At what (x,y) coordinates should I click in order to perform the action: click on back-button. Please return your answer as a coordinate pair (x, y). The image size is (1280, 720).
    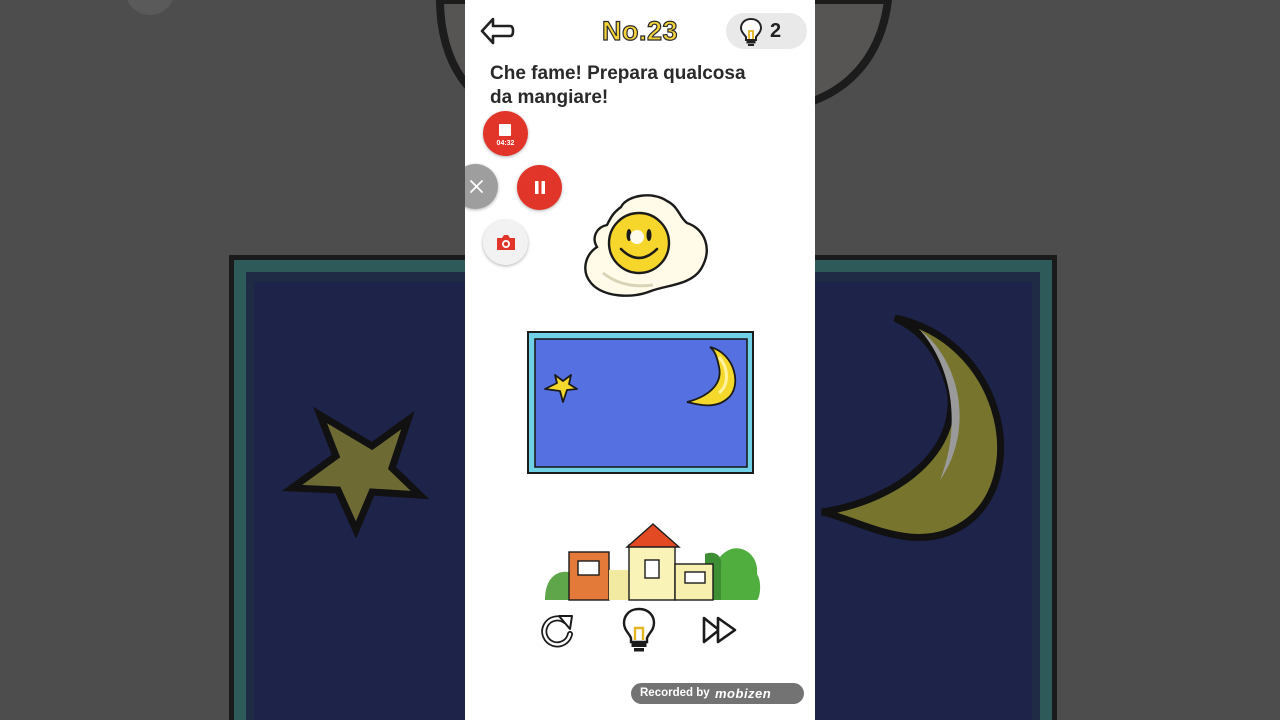
    Looking at the image, I should click on (497, 31).